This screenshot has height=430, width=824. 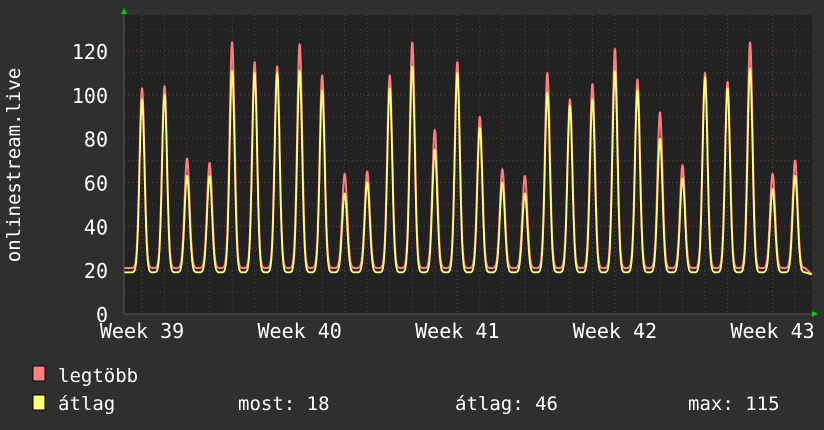 What do you see at coordinates (90, 52) in the screenshot?
I see `y-tick-label: 120` at bounding box center [90, 52].